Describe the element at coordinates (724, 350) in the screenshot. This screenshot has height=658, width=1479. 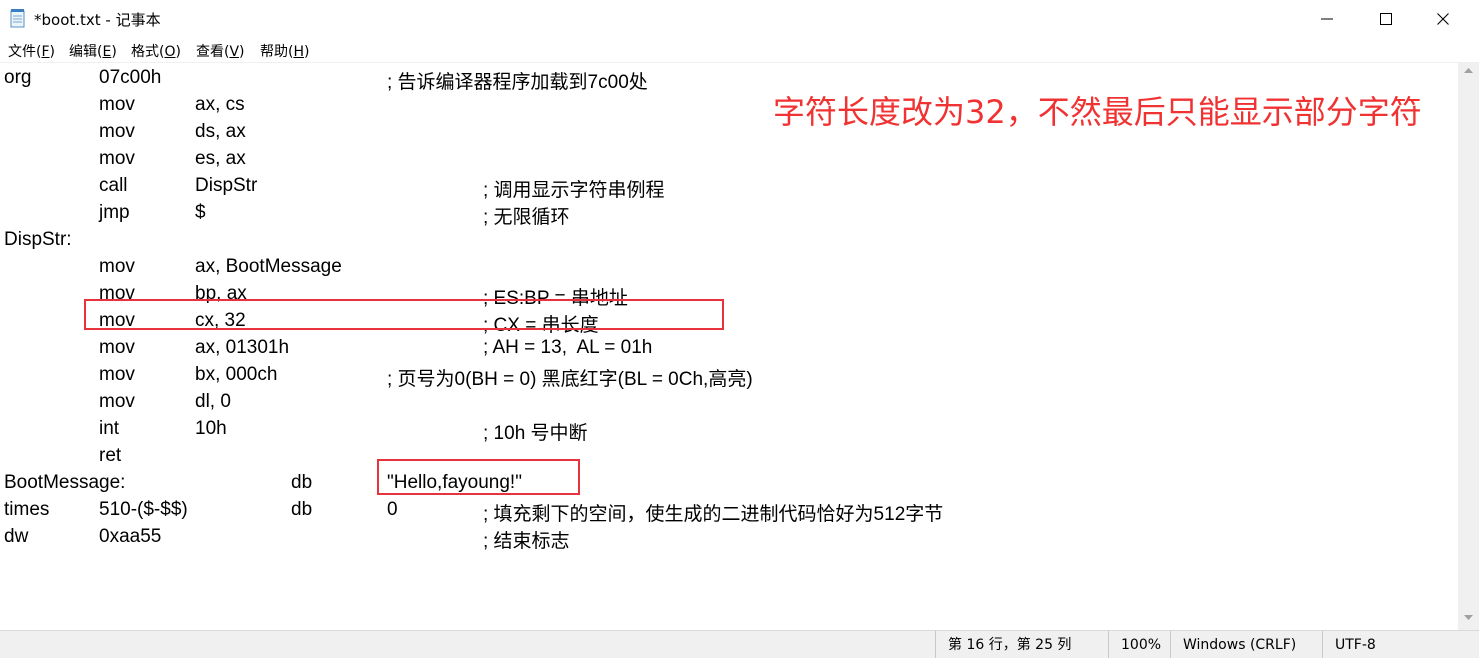
I see `code-line: mov ax, 01301h ; AH = 13, AL = 01h` at that location.